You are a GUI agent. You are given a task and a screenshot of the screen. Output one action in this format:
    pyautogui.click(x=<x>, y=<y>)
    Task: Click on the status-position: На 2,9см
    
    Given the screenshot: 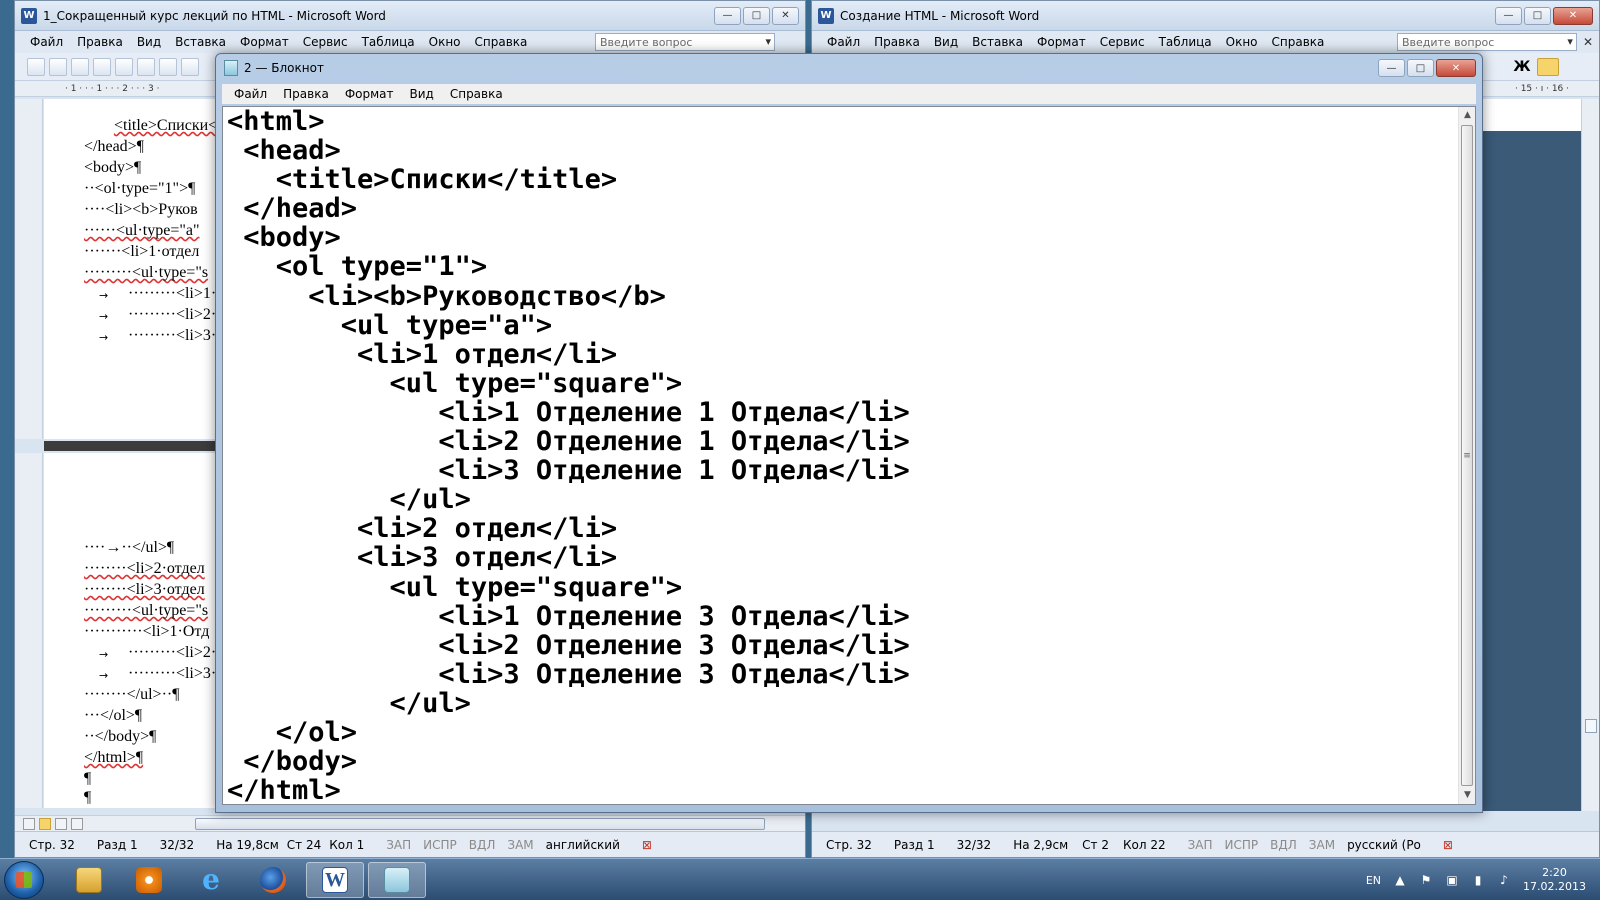 What is the action you would take?
    pyautogui.click(x=1041, y=844)
    